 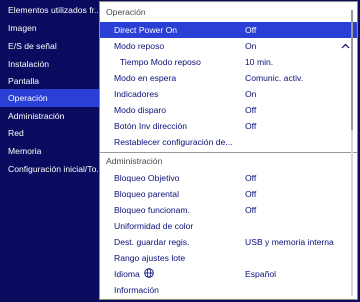 I want to click on setting-label: Modo reposo, so click(x=139, y=46).